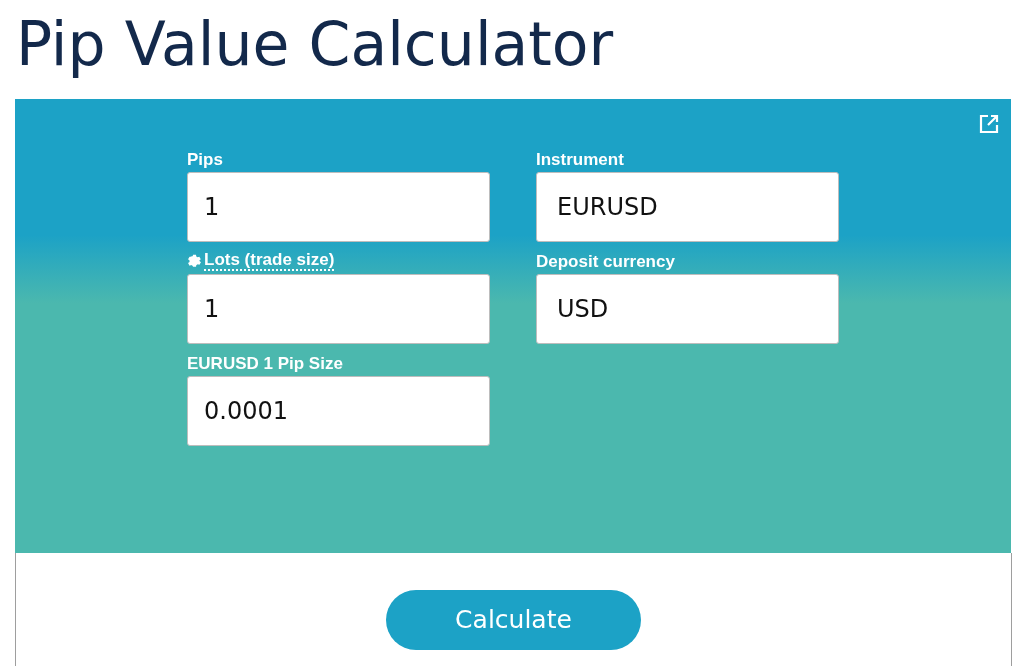 The width and height of the screenshot is (1027, 666). I want to click on gear-icon, so click(194, 261).